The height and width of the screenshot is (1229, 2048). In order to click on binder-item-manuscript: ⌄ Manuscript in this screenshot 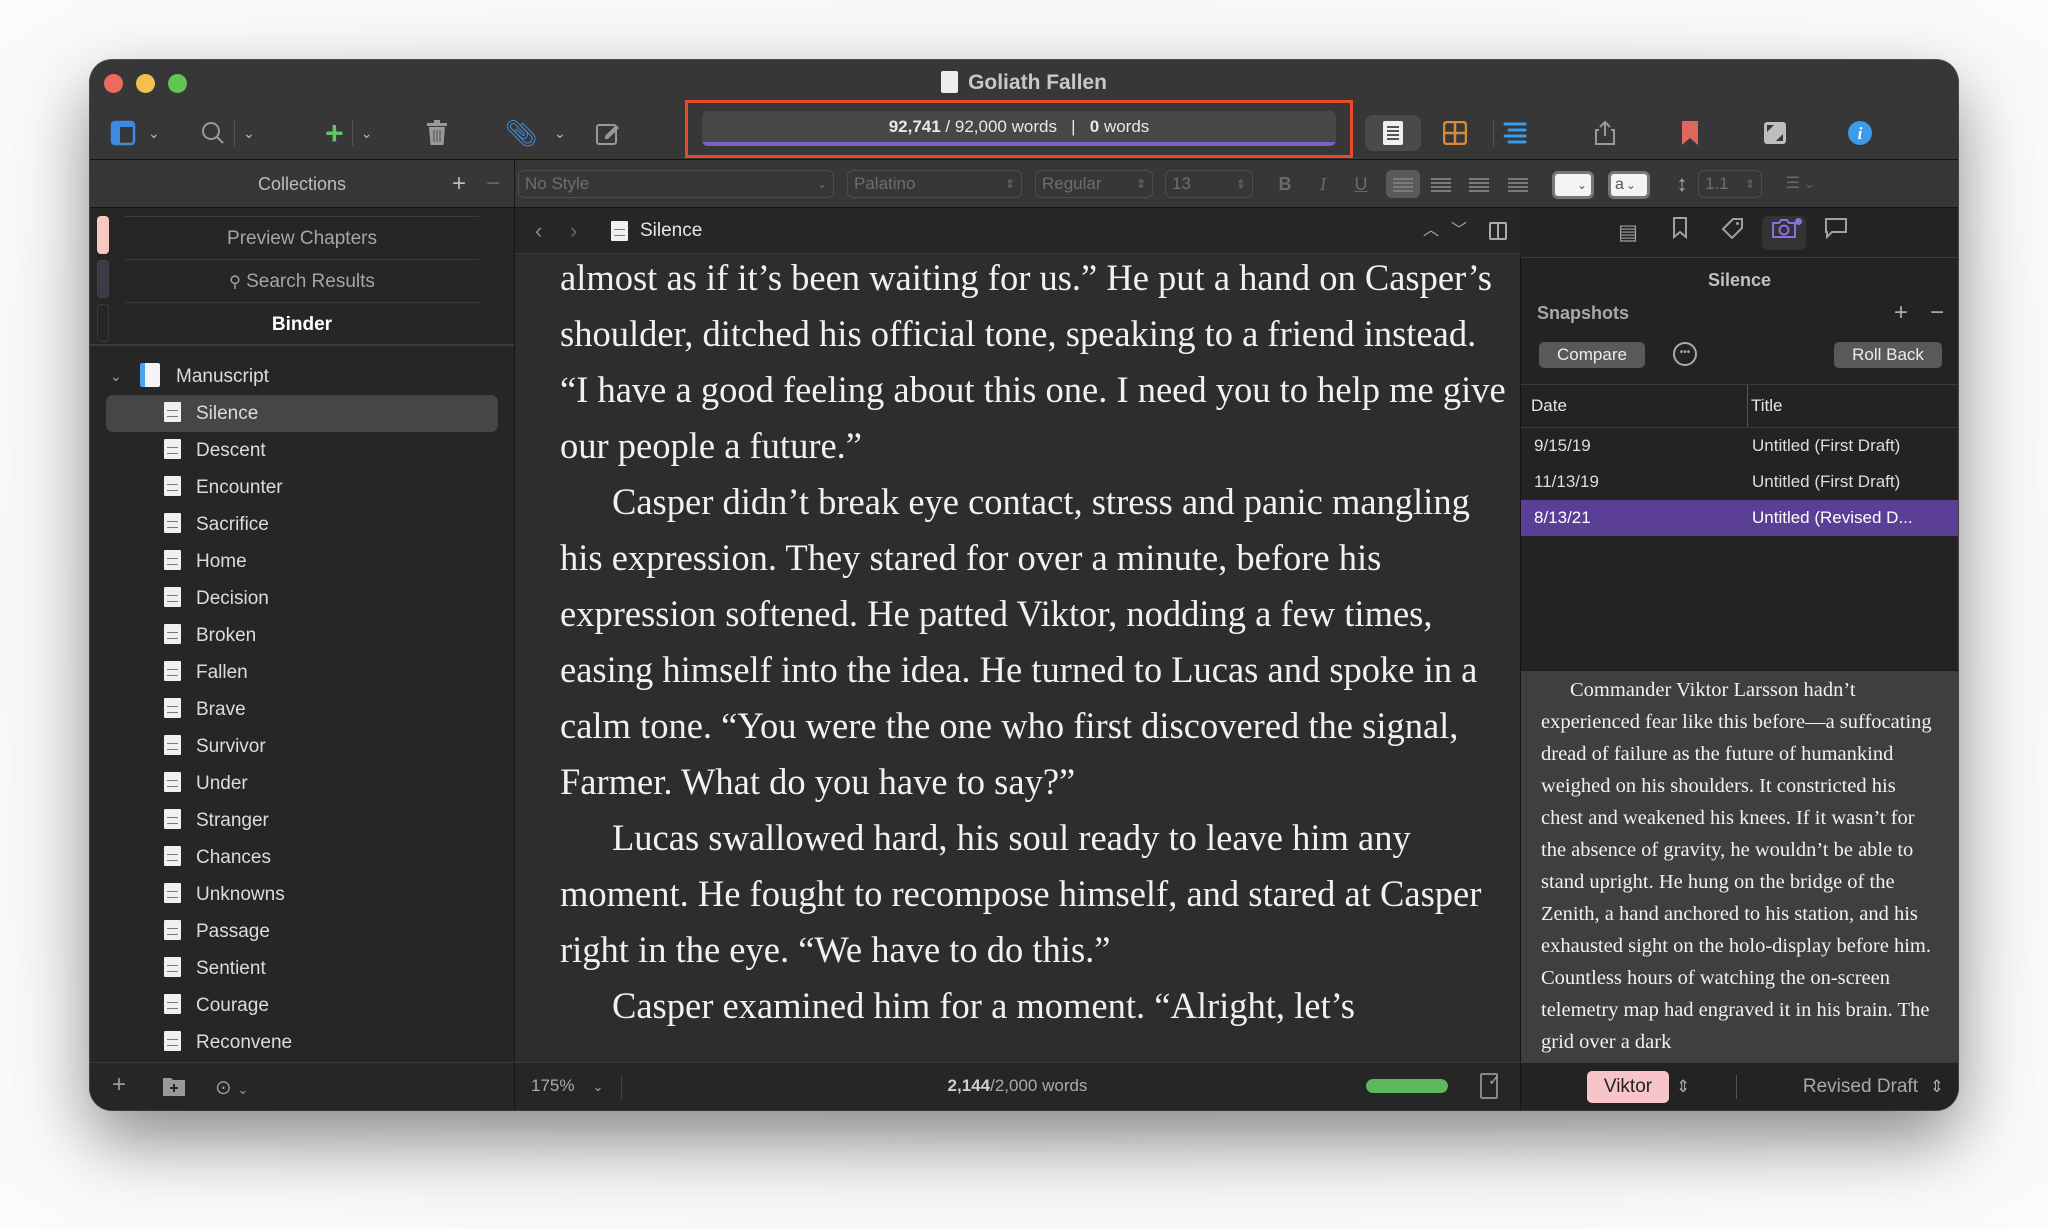, I will do `click(302, 376)`.